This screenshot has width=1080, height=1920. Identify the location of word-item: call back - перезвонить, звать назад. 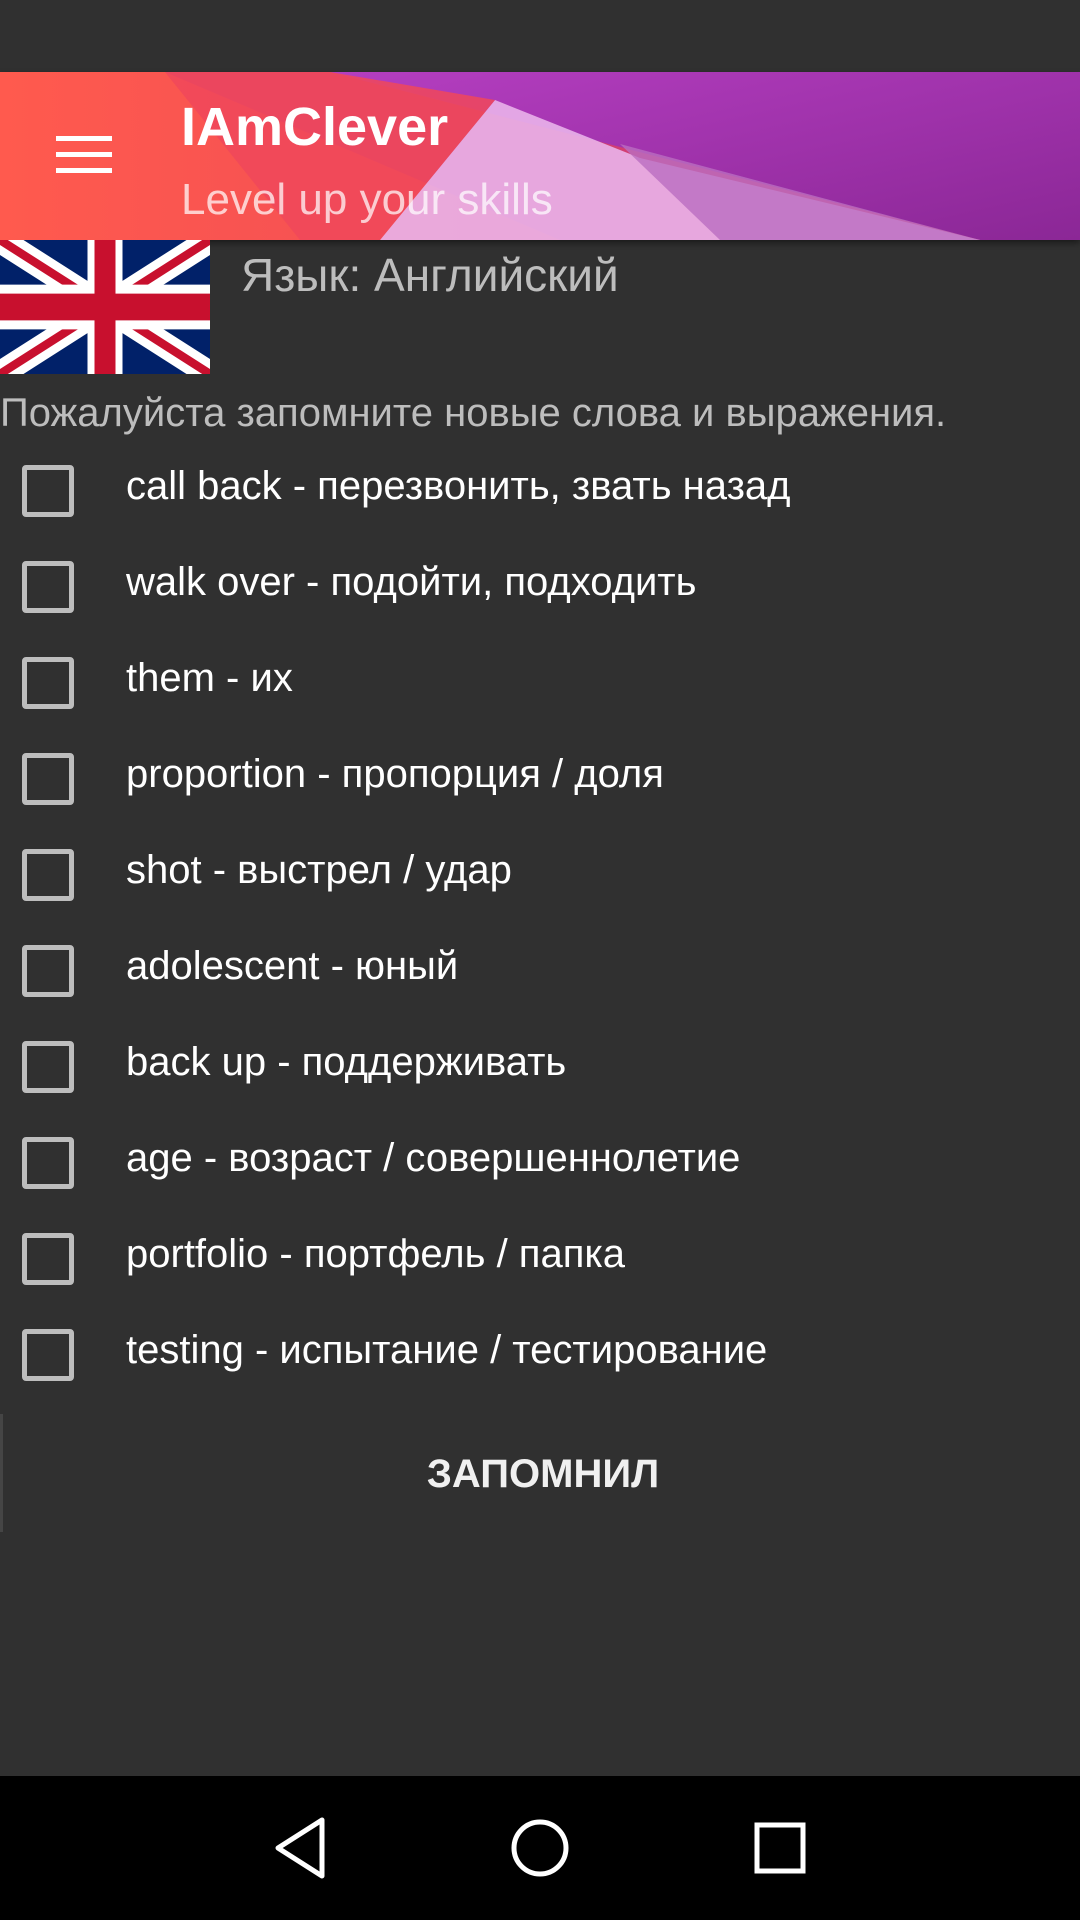
(540, 491).